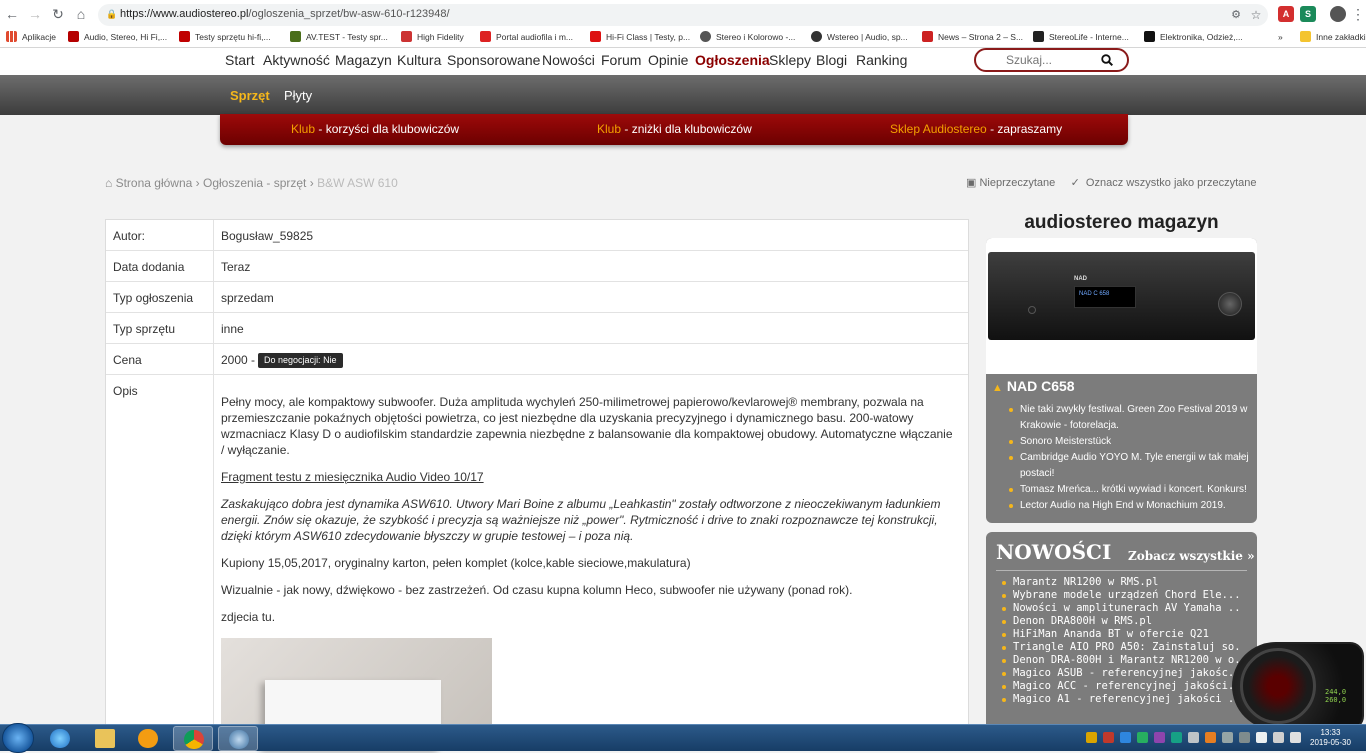  What do you see at coordinates (105, 738) in the screenshot?
I see `taskbar-explorer` at bounding box center [105, 738].